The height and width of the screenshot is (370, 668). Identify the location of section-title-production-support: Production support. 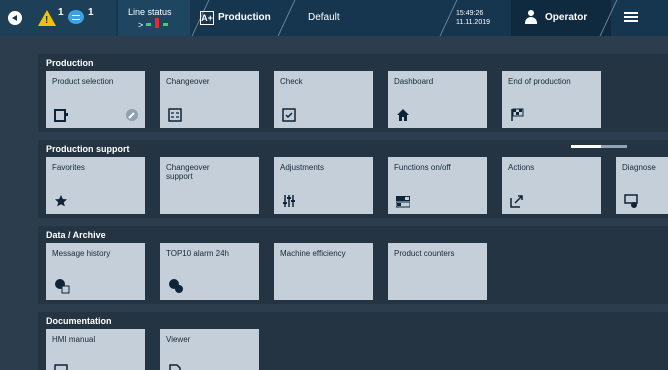
(88, 149).